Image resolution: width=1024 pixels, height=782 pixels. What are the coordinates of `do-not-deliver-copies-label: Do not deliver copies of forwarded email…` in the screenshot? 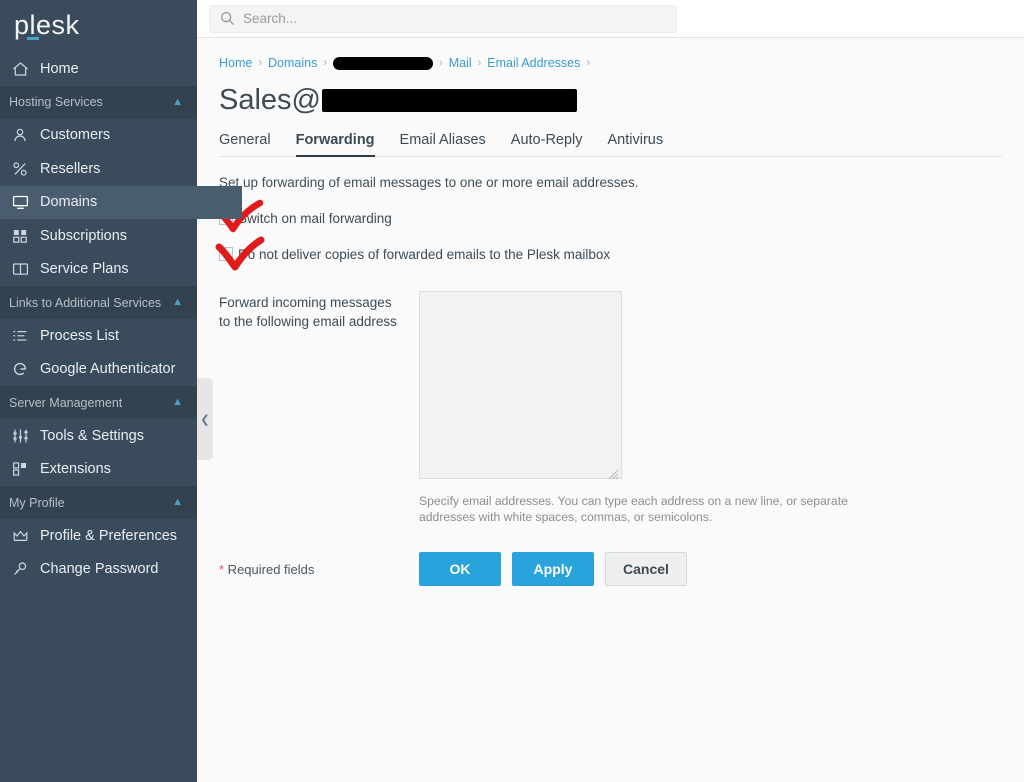 It's located at (424, 254).